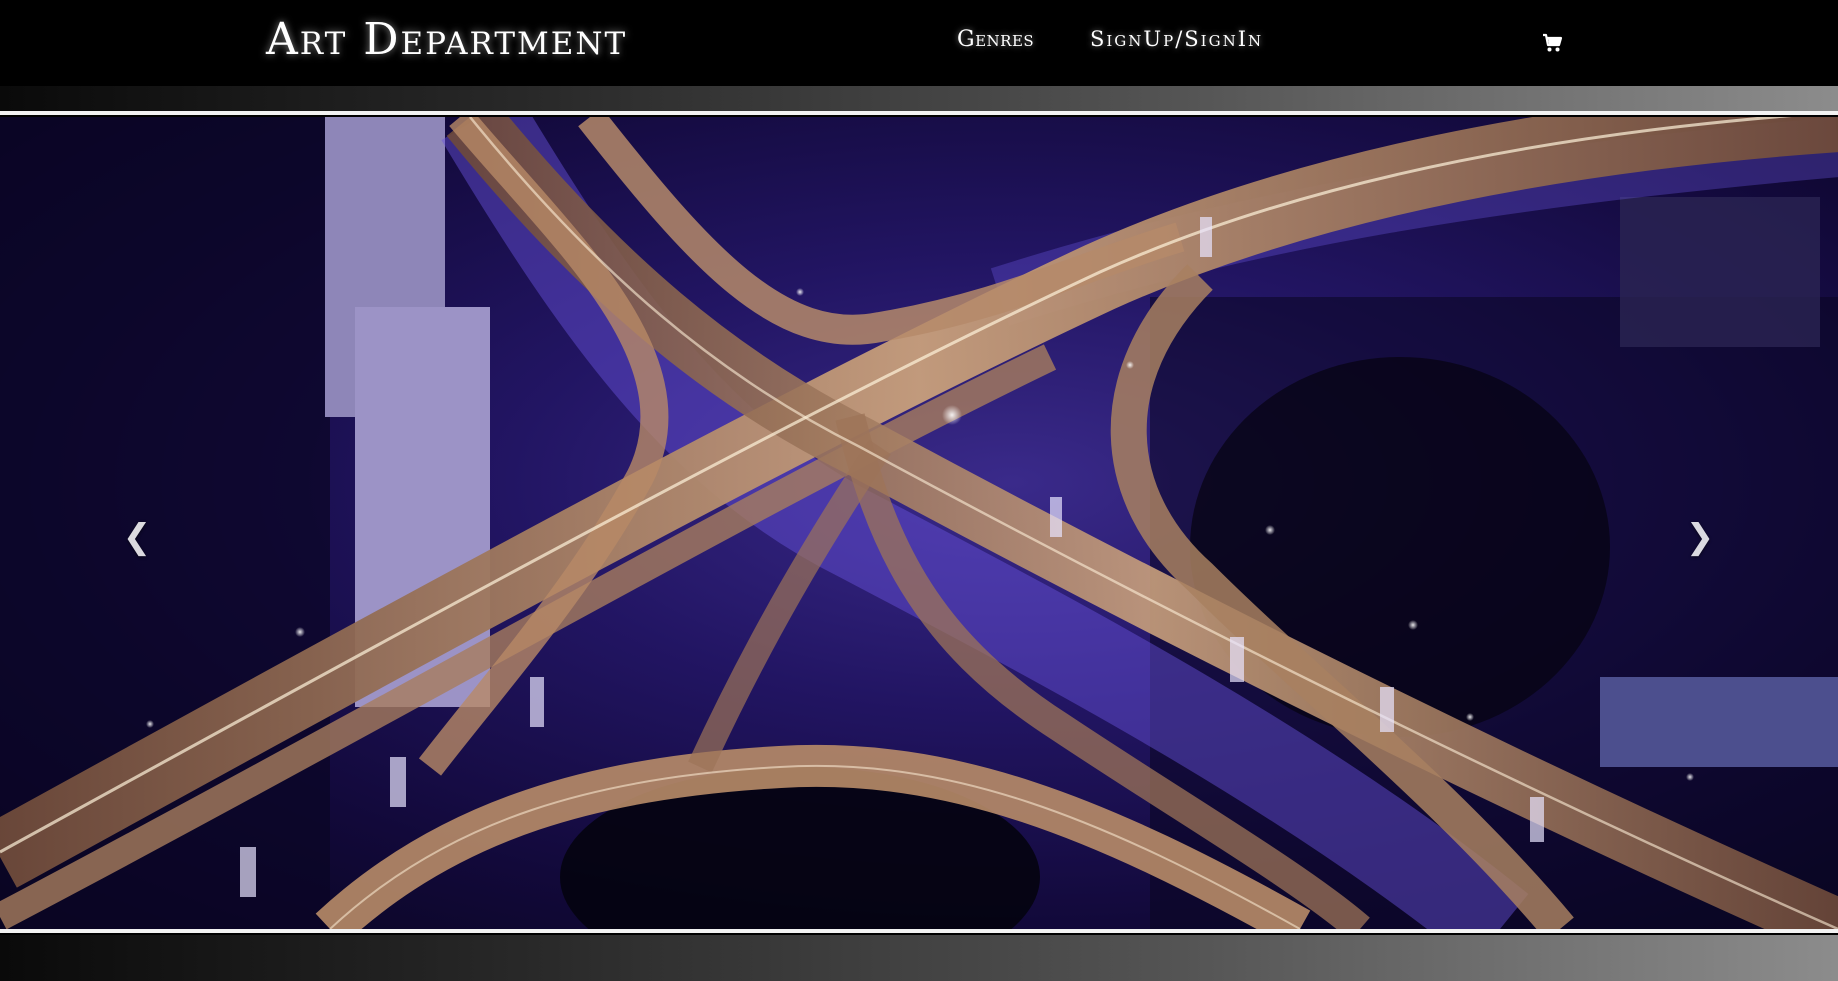 The height and width of the screenshot is (981, 1838). What do you see at coordinates (919, 931) in the screenshot?
I see `footer-divider` at bounding box center [919, 931].